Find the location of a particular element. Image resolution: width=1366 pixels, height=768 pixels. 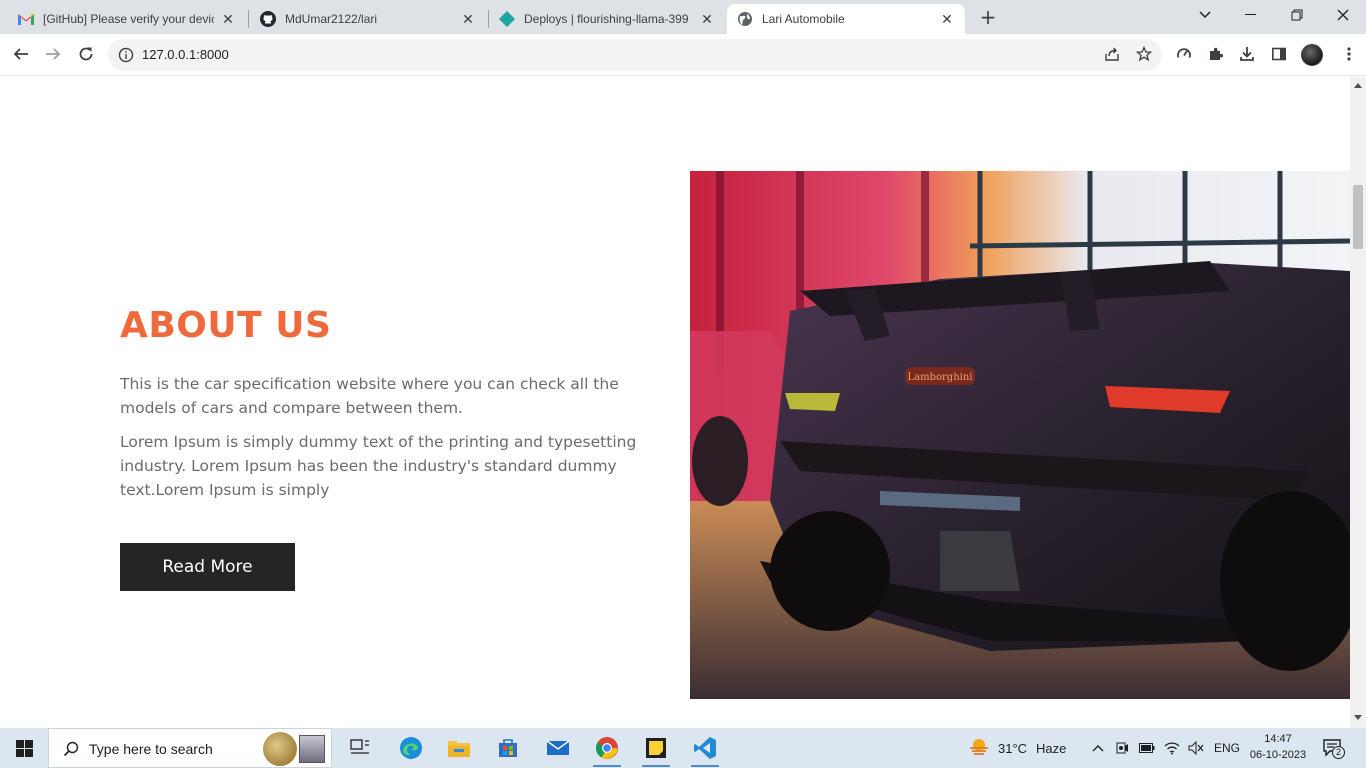

tab-github: MdUmar2122/lari ✕ is located at coordinates (368, 19).